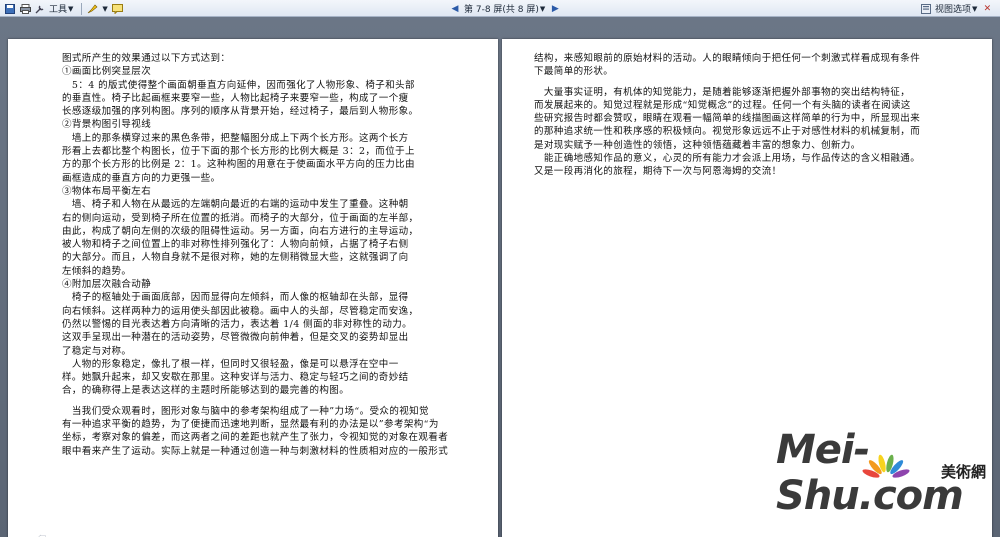  What do you see at coordinates (727, 58) in the screenshot?
I see `text-line: 结构，来感知眼前的原始材料的活动。人的眼睛倾向于把任何一个刺激式样看成现有条件` at bounding box center [727, 58].